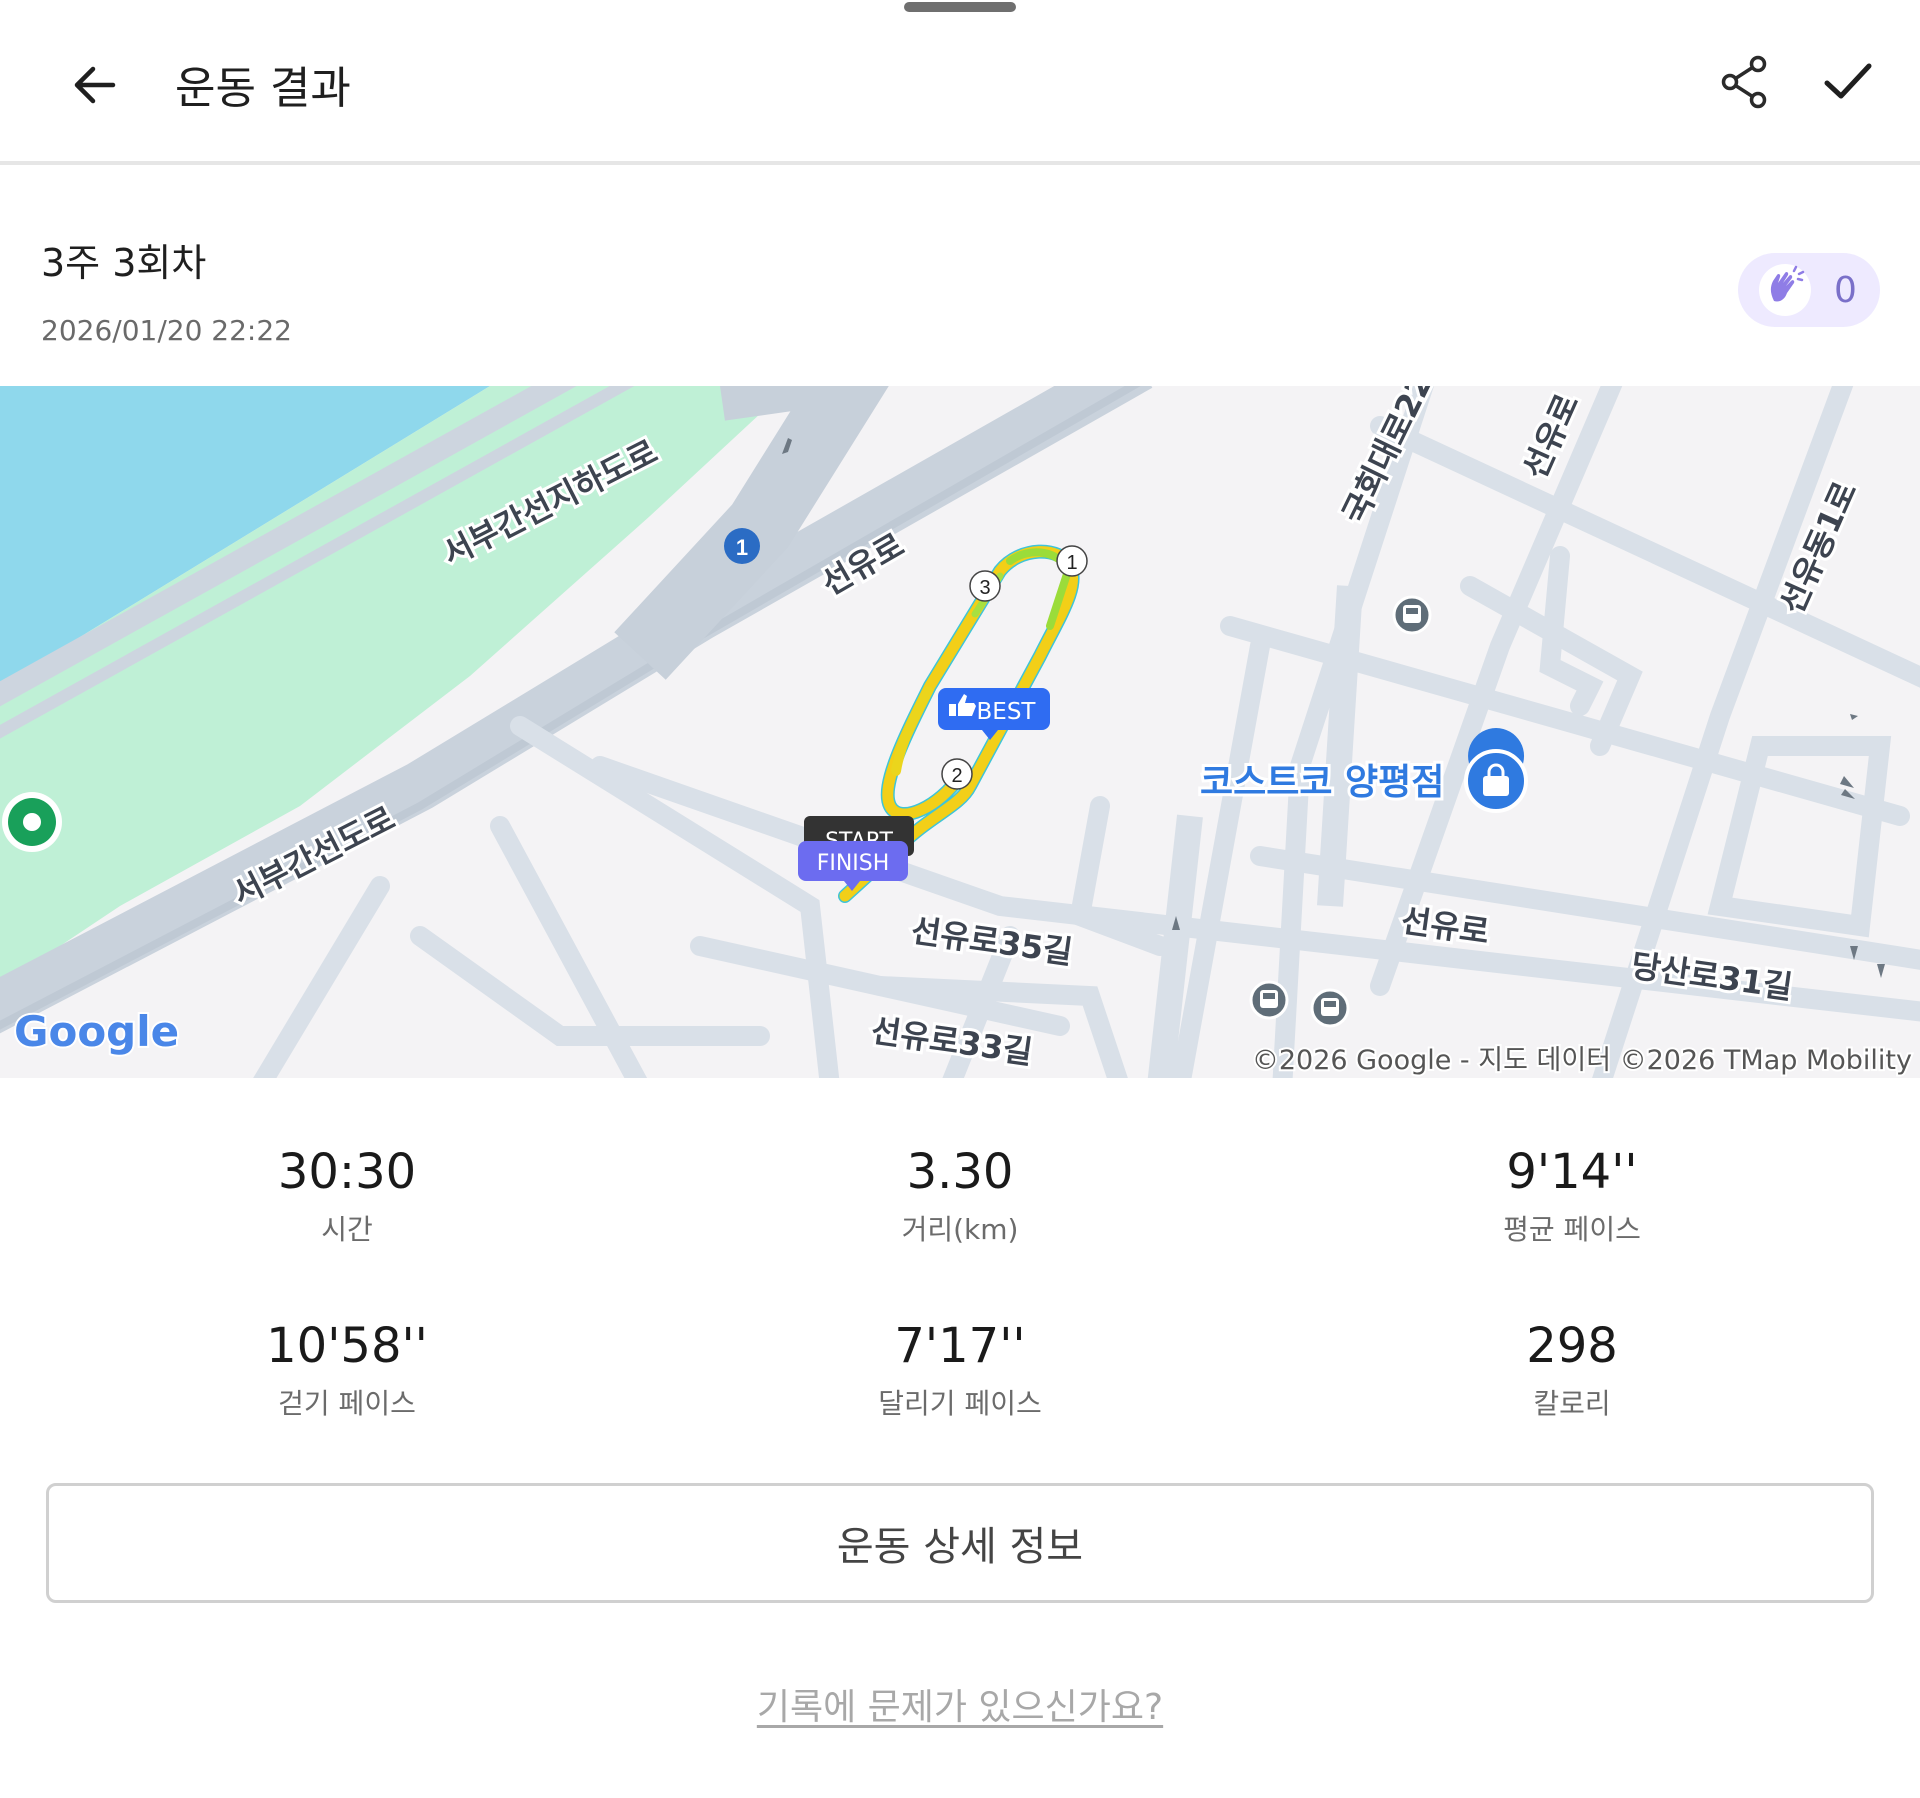 The height and width of the screenshot is (1798, 1920). What do you see at coordinates (1785, 290) in the screenshot?
I see `clap-hands-icon` at bounding box center [1785, 290].